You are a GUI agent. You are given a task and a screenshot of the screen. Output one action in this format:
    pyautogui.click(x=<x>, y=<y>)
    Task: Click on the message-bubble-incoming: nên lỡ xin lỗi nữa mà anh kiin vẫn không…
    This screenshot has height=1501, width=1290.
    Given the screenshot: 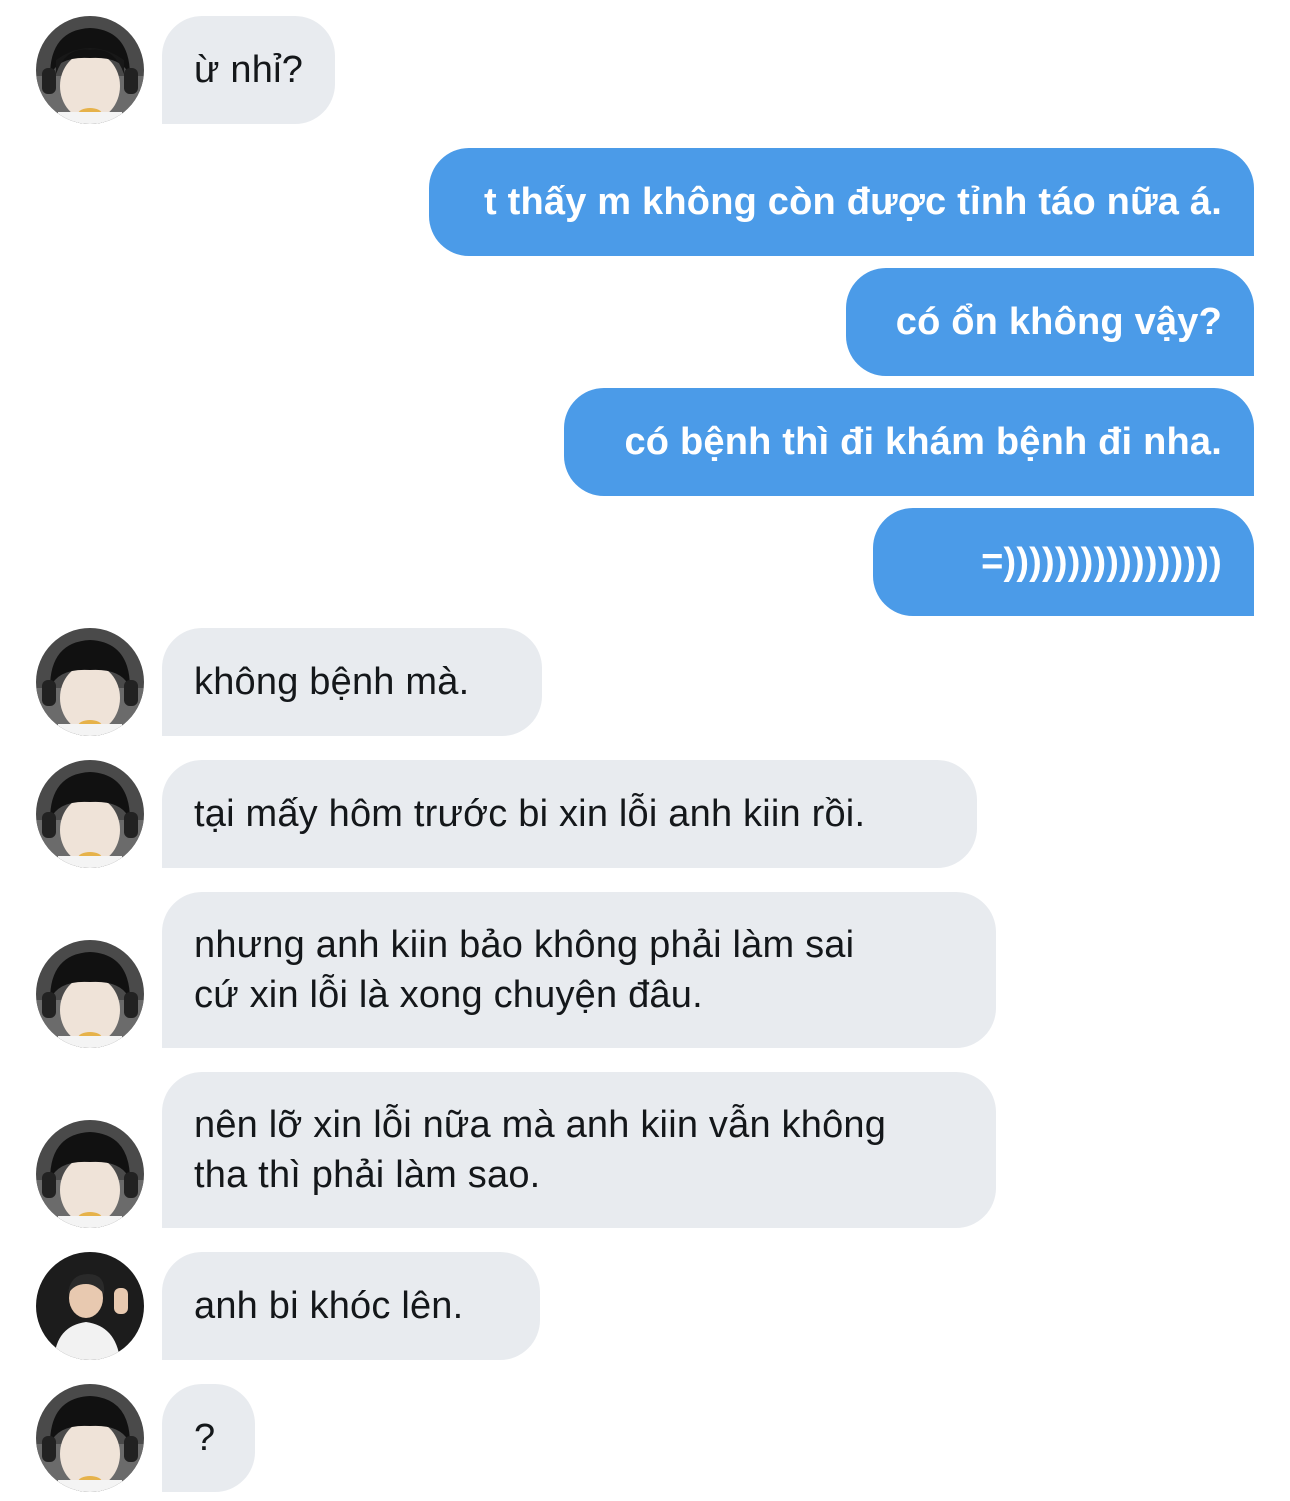 What is the action you would take?
    pyautogui.click(x=579, y=1150)
    